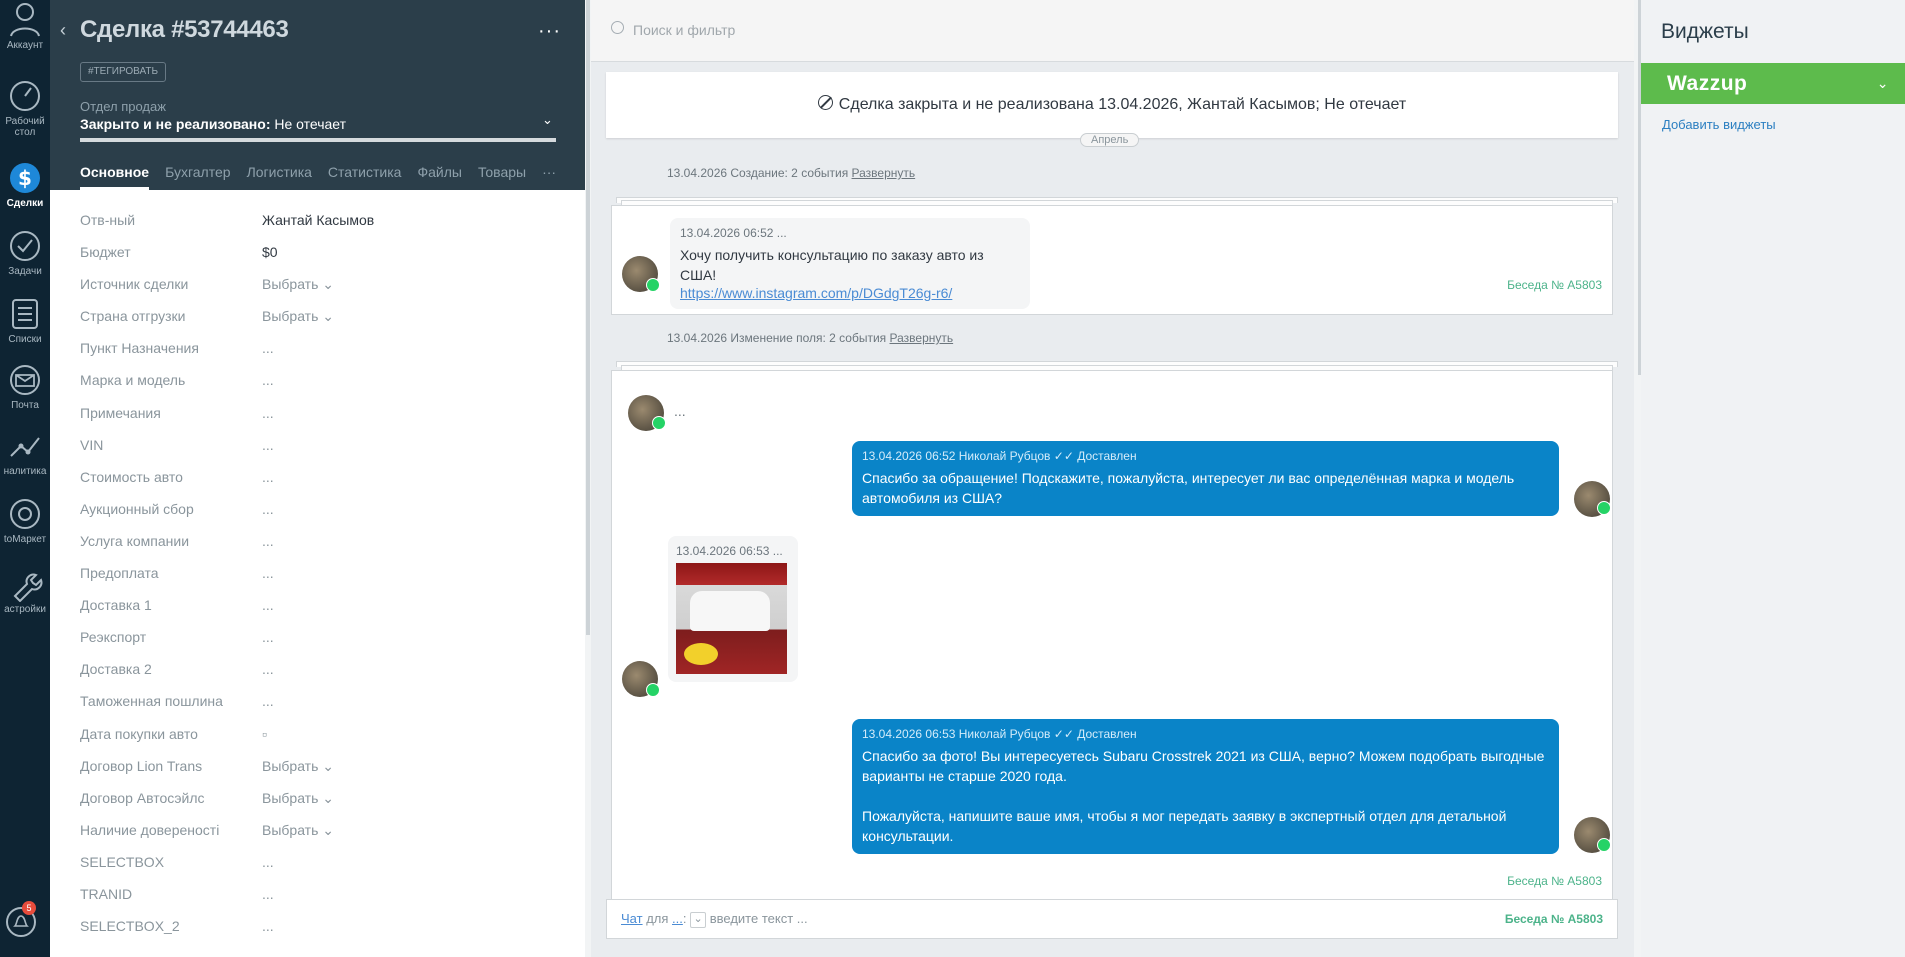 The height and width of the screenshot is (957, 1905). What do you see at coordinates (197, 177) in the screenshot?
I see `tab-accounting: Бухгалтер` at bounding box center [197, 177].